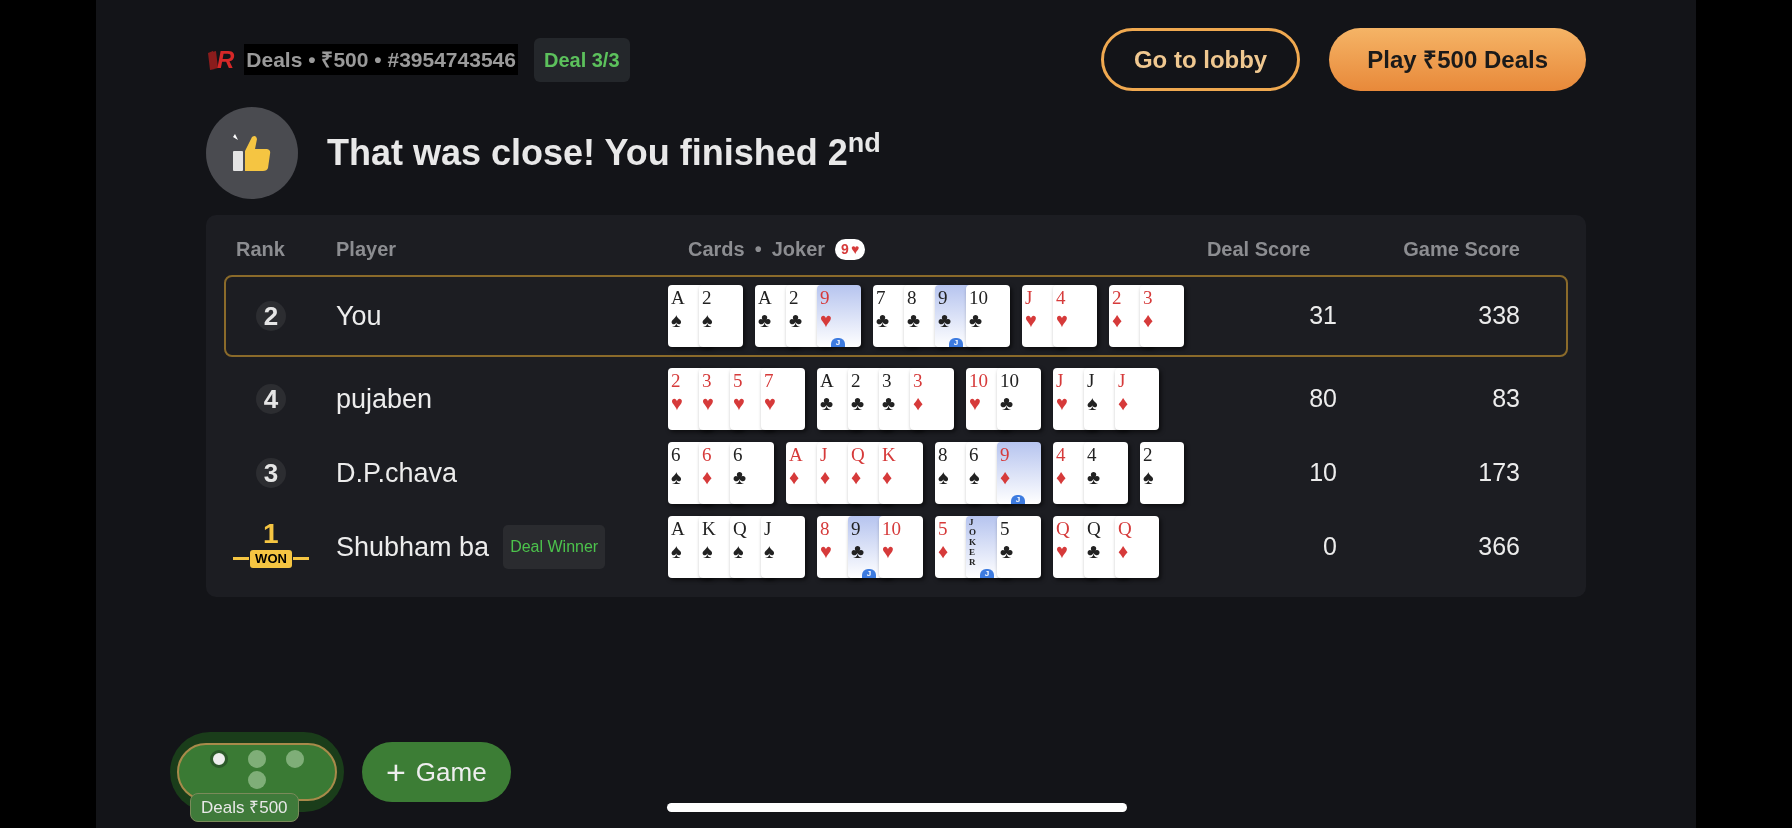  I want to click on table-row: 1 WON Shubham ba Deal Winner A ♠ K ♠ Q ♠ J ♠ 8 ♥ 9 ♣ J 10 ♥ 5 ♦ JOKER J 5 ♣ Q ♥ Q ♣ Q ♦ 0 366, so click(896, 547).